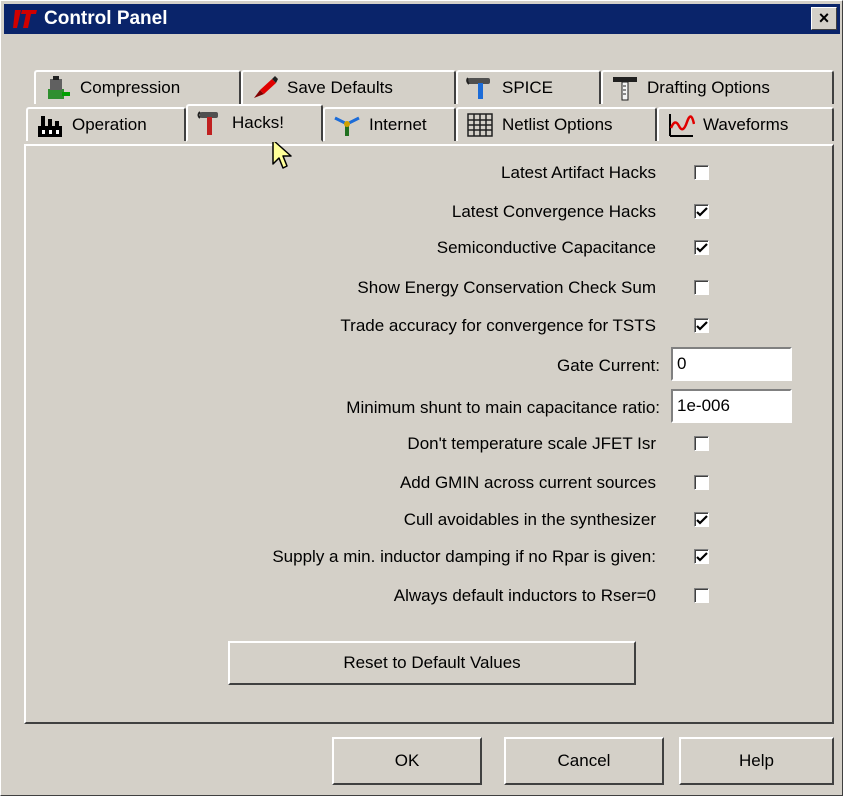 This screenshot has height=796, width=843. Describe the element at coordinates (207, 123) in the screenshot. I see `hammer-icon` at that location.